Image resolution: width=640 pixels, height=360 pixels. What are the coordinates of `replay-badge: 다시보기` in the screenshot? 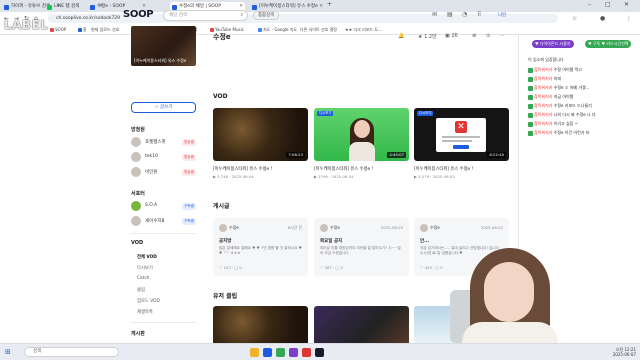 It's located at (425, 113).